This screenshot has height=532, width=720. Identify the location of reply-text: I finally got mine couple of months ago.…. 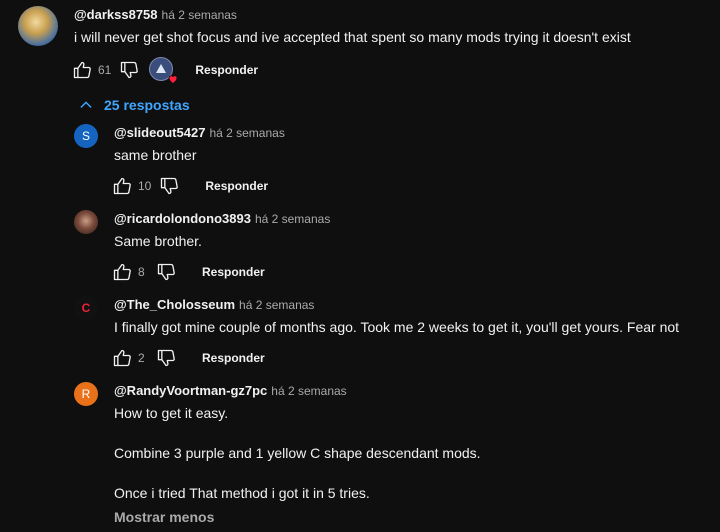
(397, 327).